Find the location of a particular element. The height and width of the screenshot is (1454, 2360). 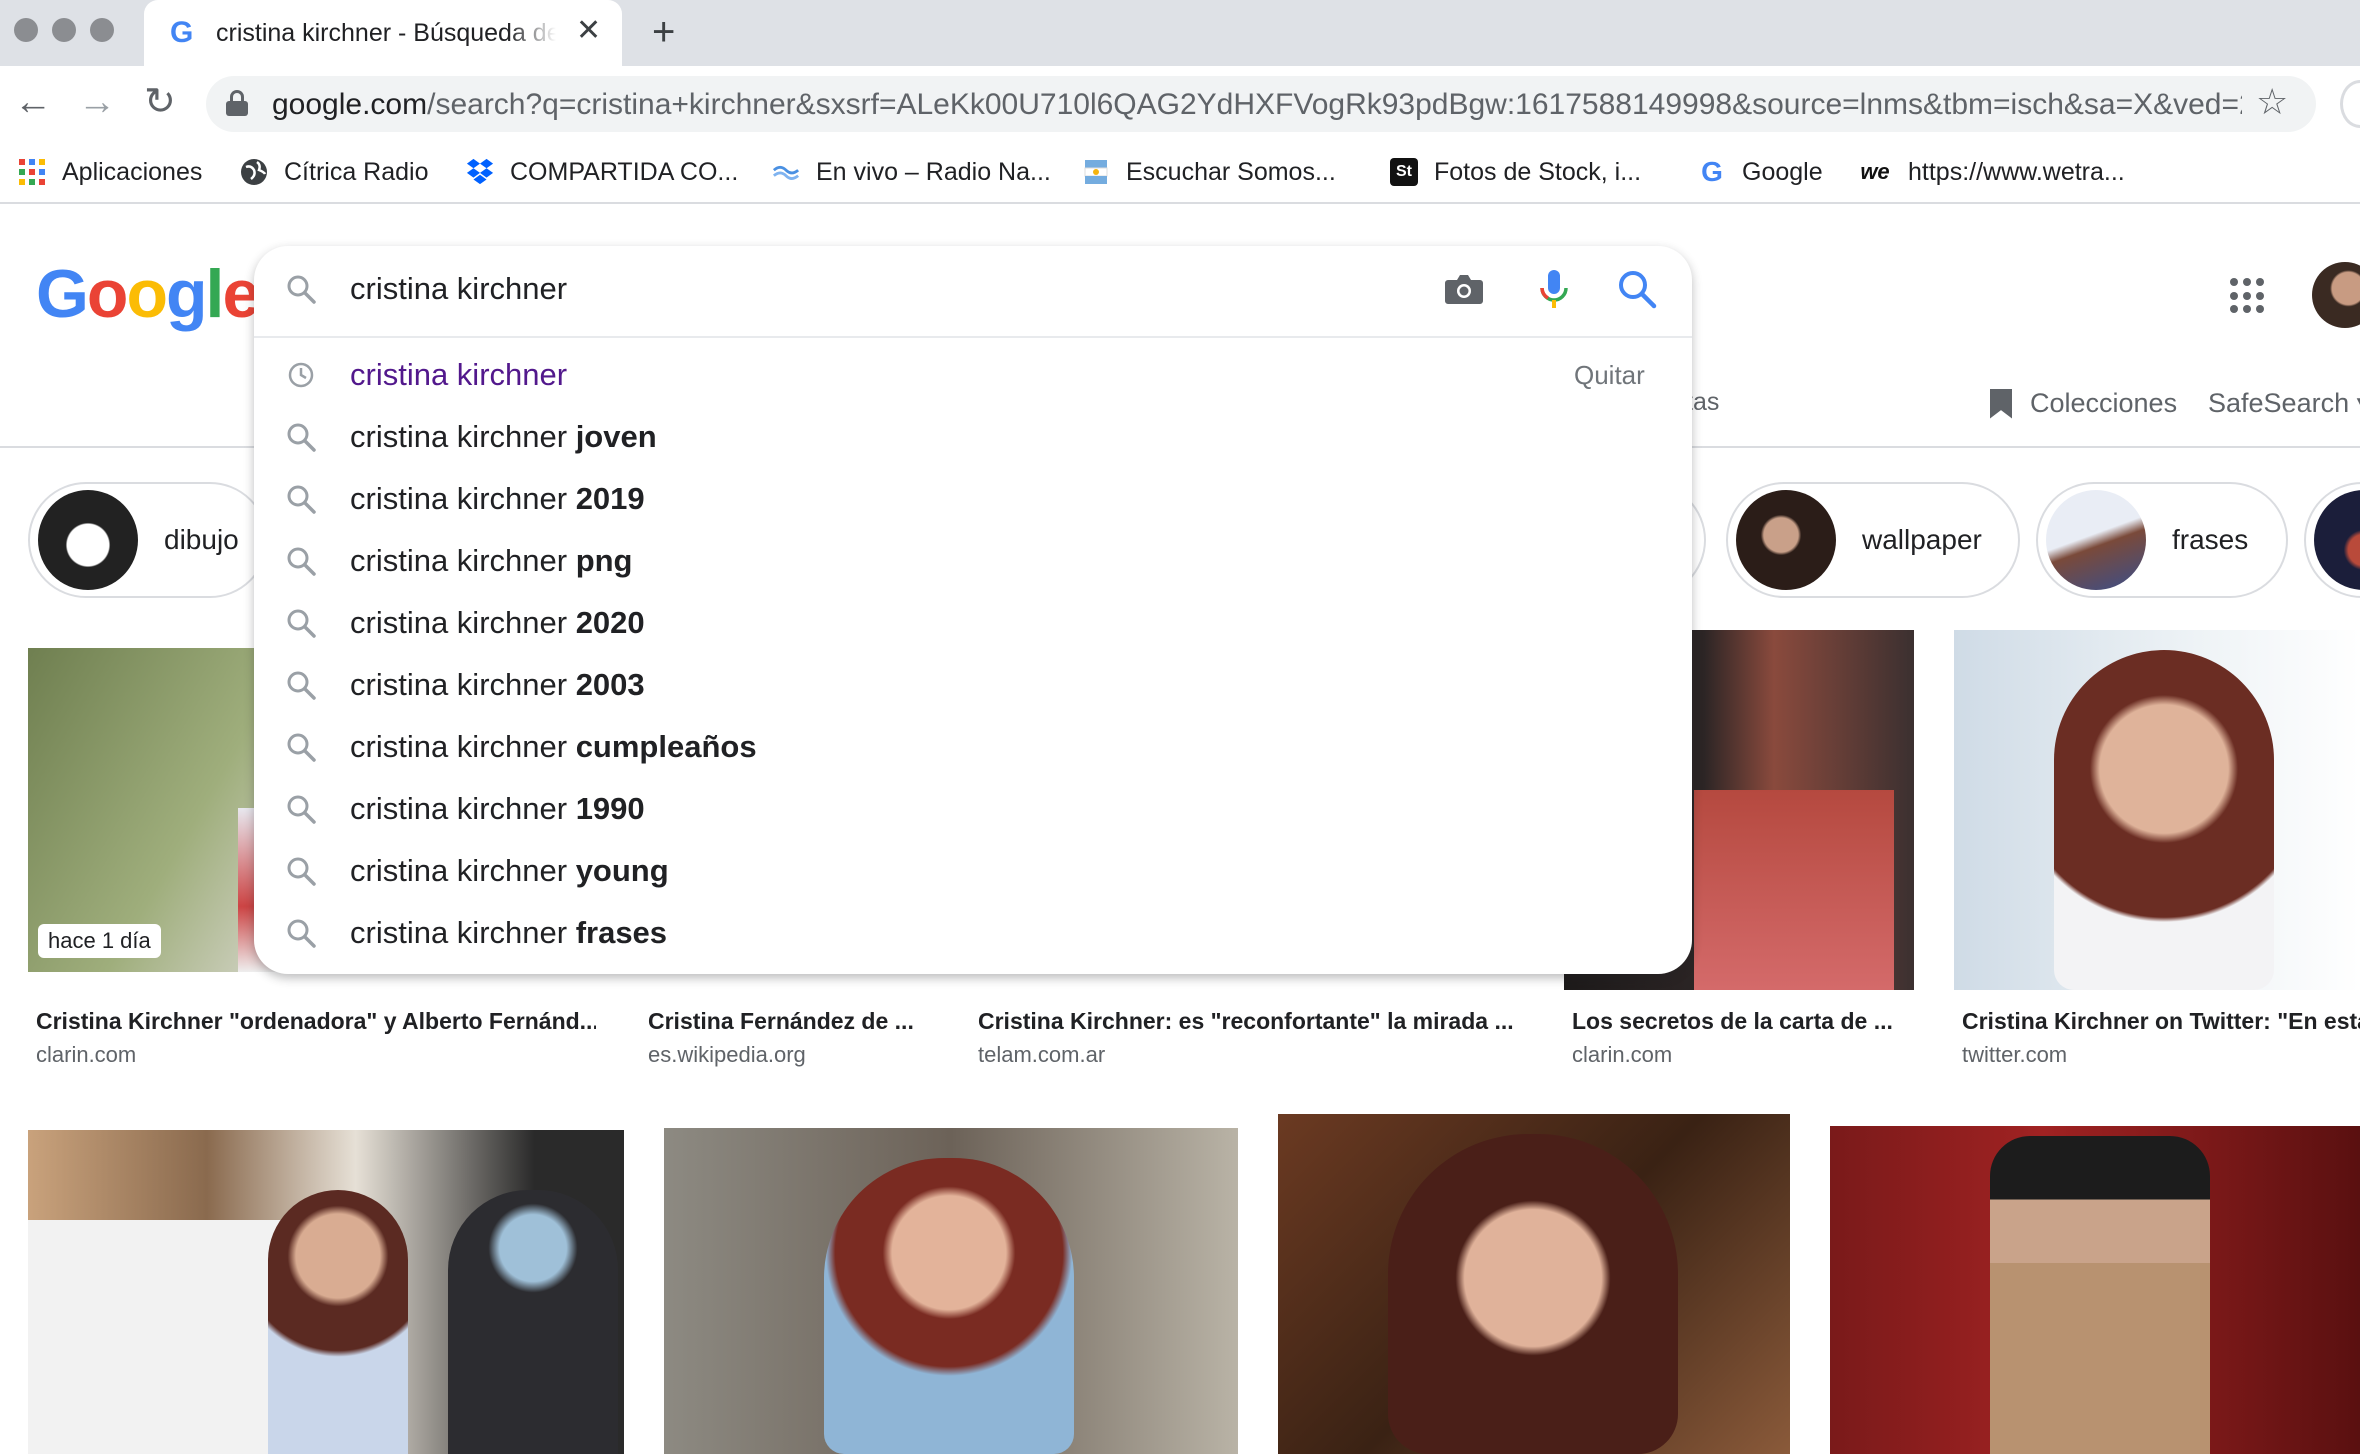

chip-thumbnail is located at coordinates (2096, 540).